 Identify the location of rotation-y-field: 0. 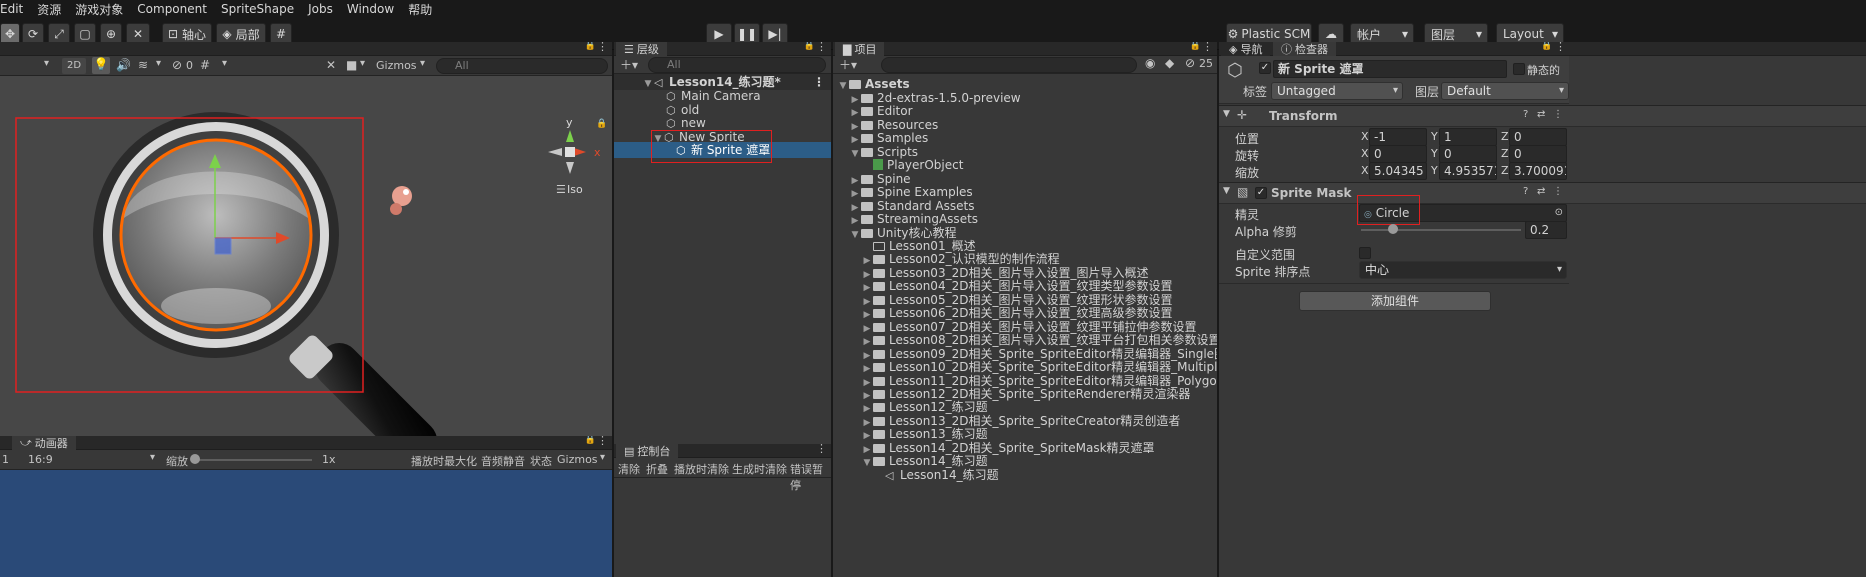
(1468, 154).